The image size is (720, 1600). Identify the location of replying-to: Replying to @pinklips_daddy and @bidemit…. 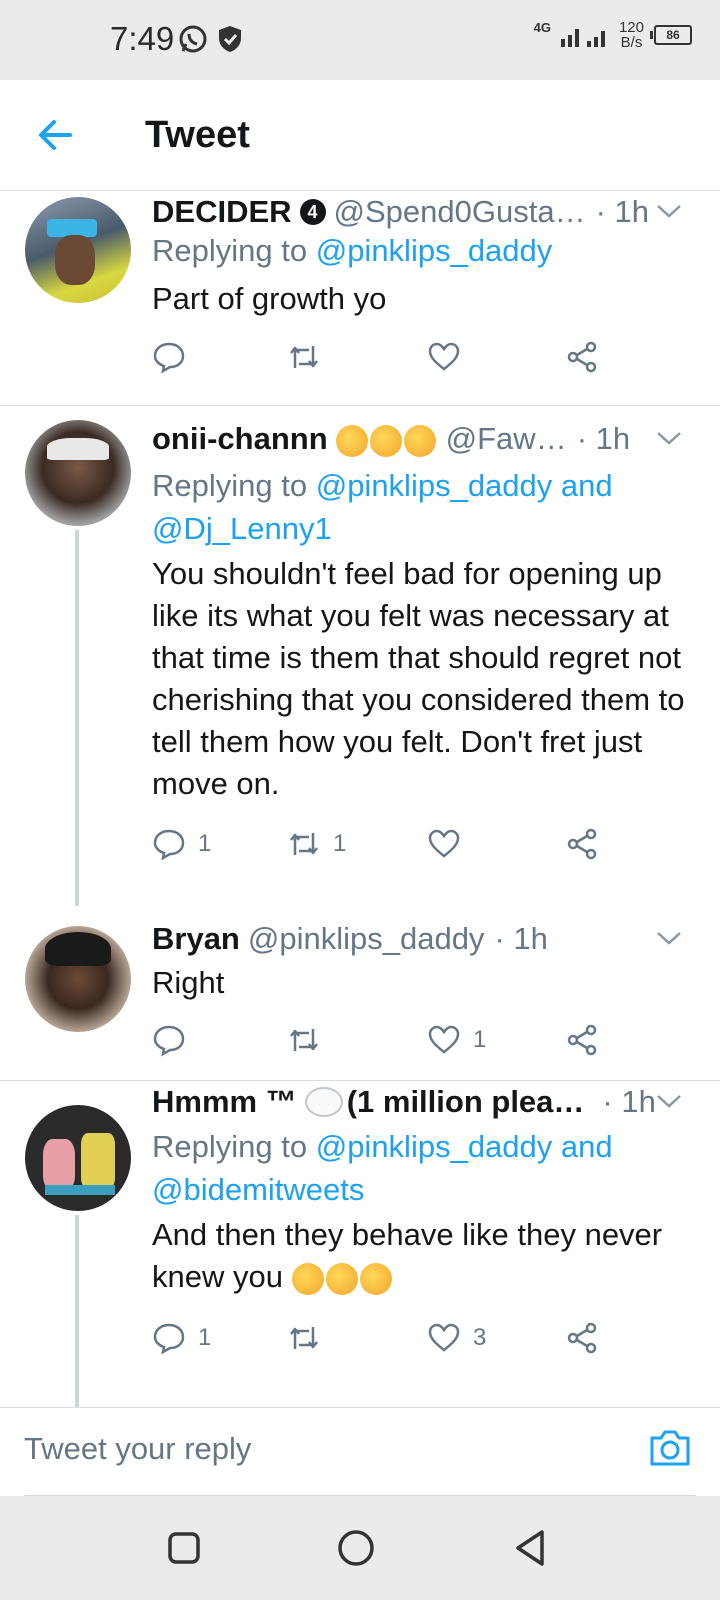
(382, 1168).